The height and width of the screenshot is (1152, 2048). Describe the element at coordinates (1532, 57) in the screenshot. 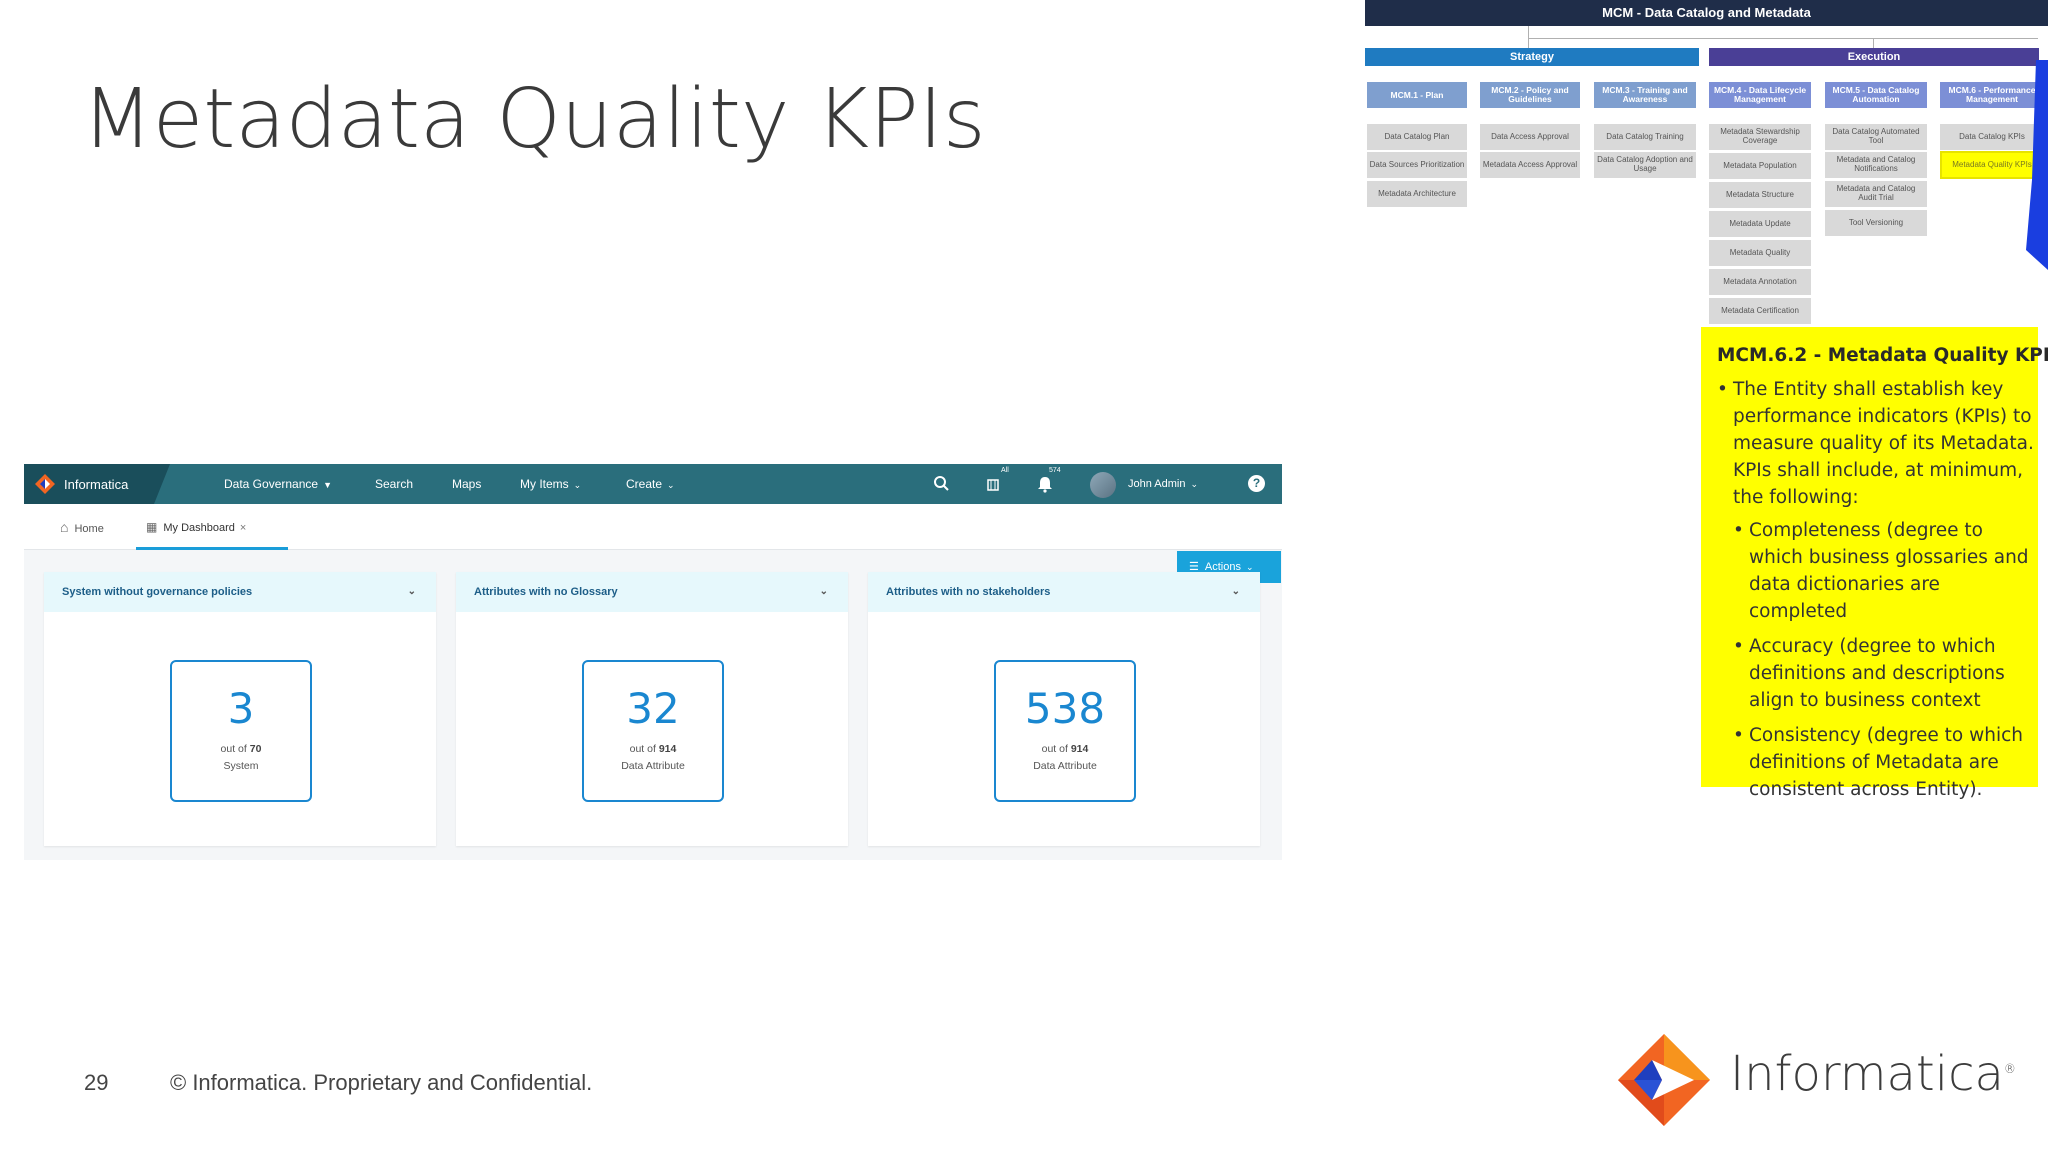

I see `group-strategy: Strategy` at that location.